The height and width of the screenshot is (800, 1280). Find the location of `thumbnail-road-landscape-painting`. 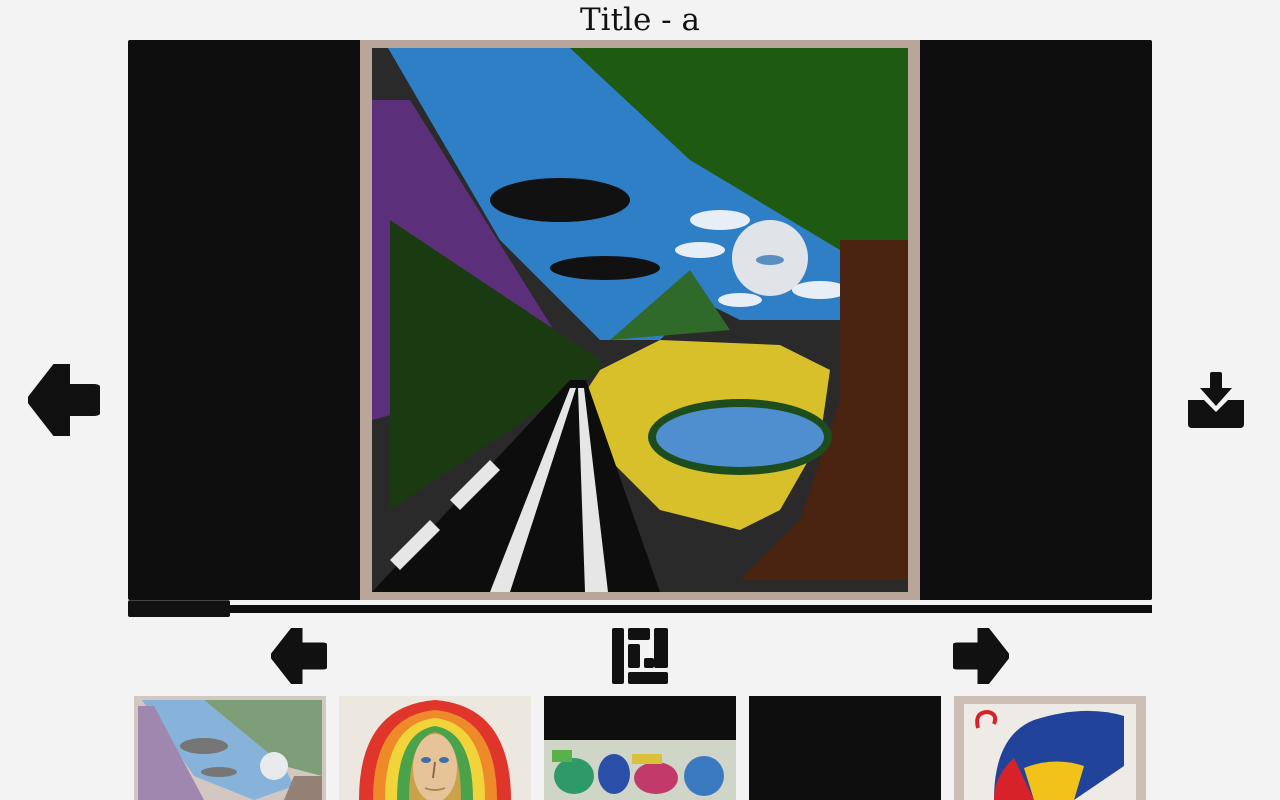

thumbnail-road-landscape-painting is located at coordinates (230, 748).